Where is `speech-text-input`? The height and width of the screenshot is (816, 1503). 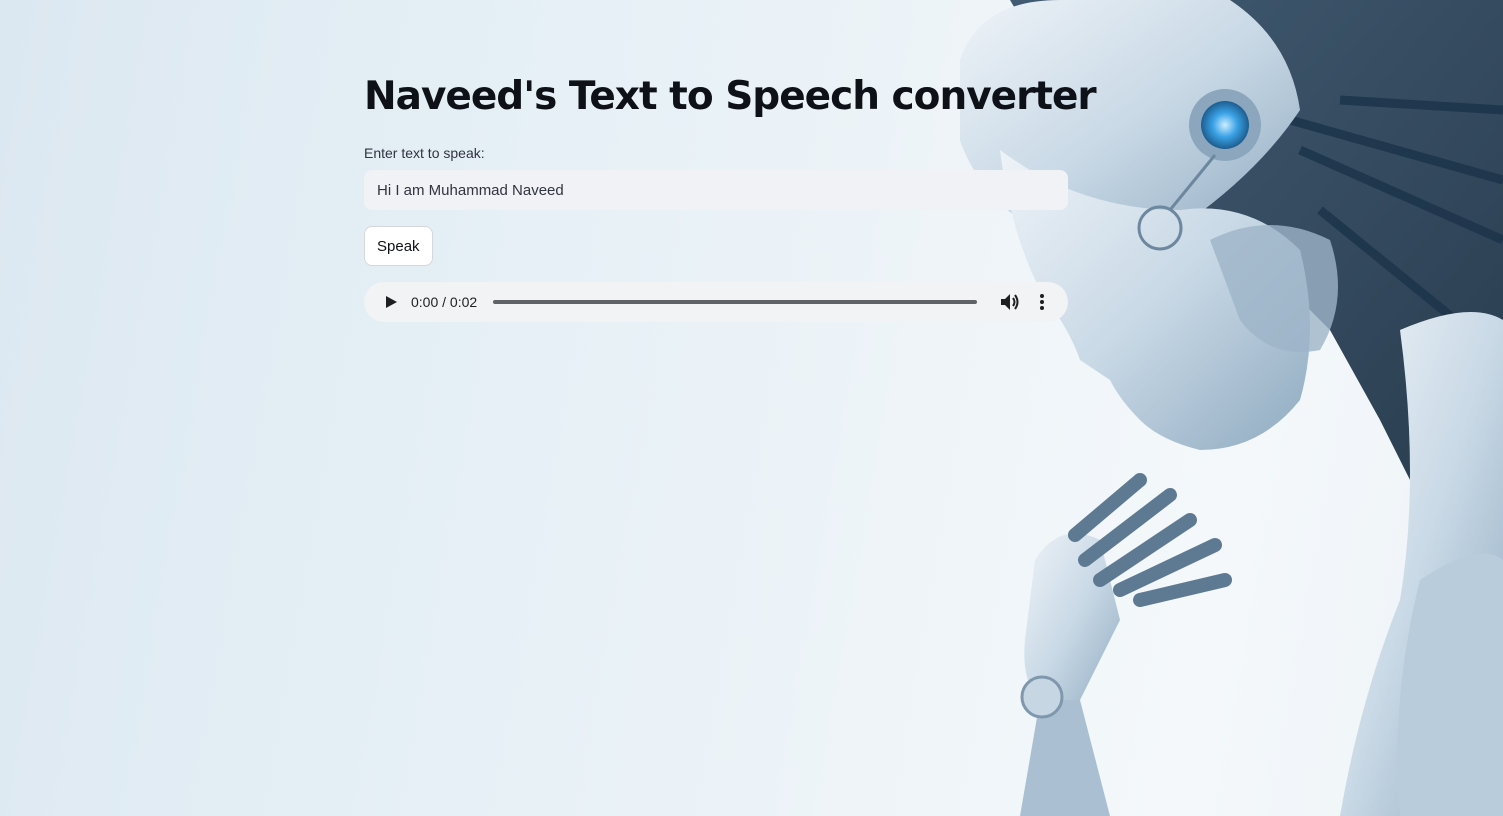
speech-text-input is located at coordinates (716, 190).